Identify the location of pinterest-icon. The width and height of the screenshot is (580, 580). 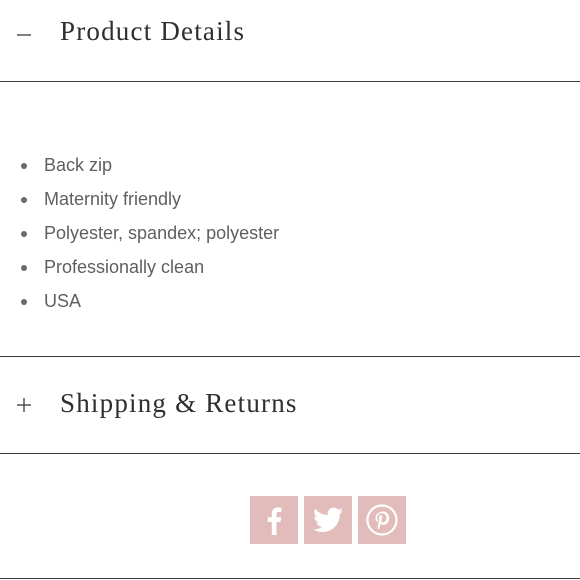
(382, 520).